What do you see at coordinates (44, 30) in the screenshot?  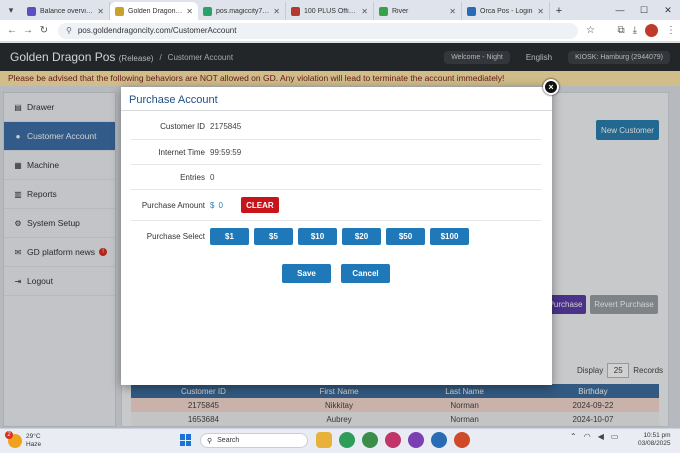 I see `reload-icon: ↻` at bounding box center [44, 30].